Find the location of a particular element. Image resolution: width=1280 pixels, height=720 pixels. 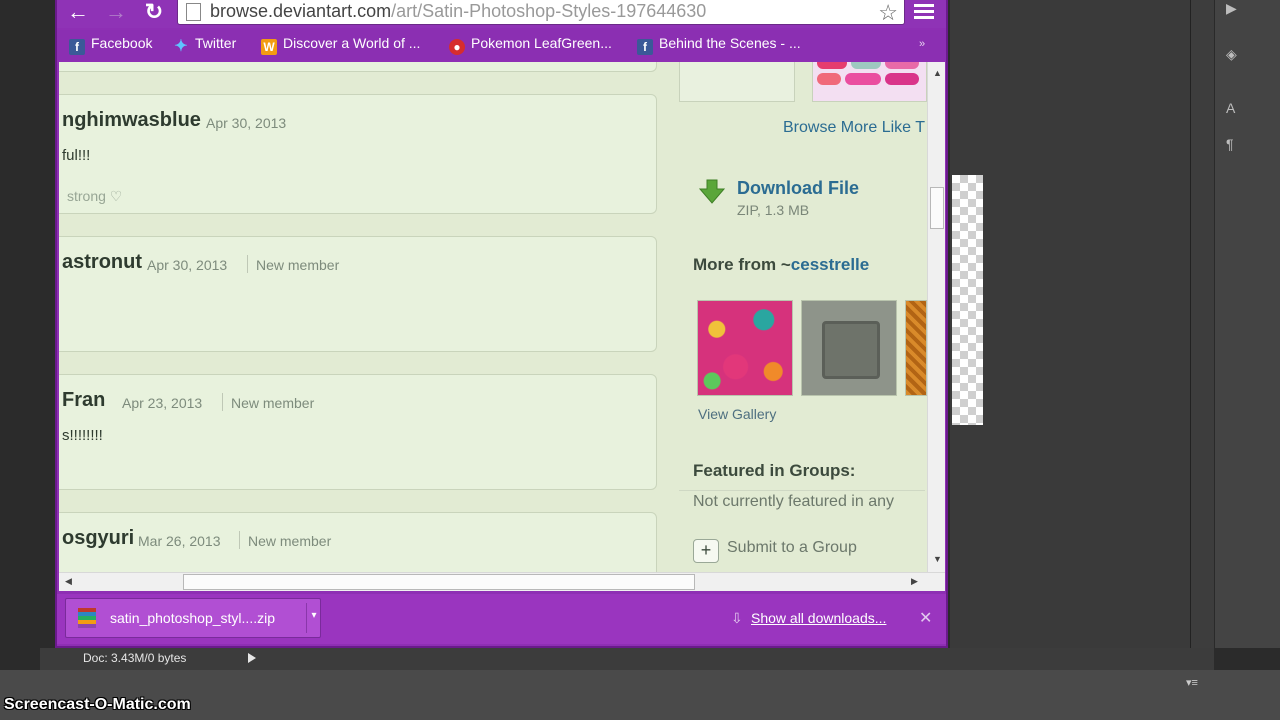

bookmark-facebook: f Facebook is located at coordinates (110, 45).